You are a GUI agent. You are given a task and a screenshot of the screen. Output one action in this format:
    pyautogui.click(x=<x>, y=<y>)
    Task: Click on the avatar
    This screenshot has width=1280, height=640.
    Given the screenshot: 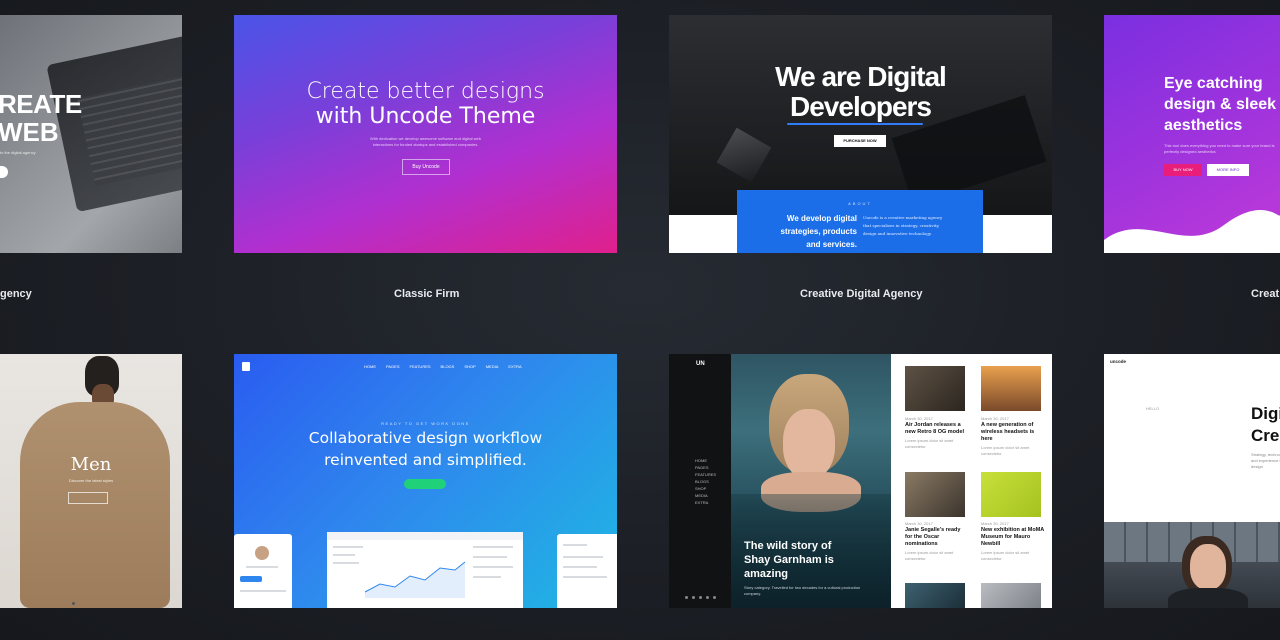 What is the action you would take?
    pyautogui.click(x=262, y=553)
    